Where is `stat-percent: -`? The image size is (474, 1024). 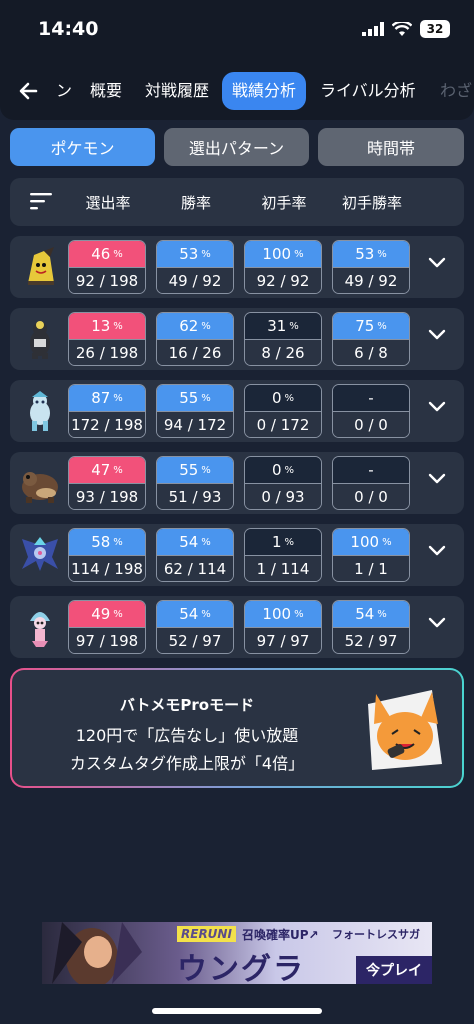
stat-percent: - is located at coordinates (371, 398).